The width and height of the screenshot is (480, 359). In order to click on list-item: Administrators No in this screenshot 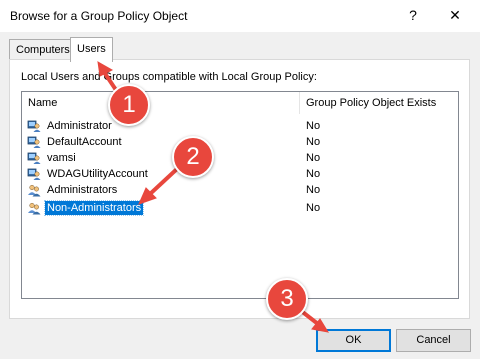, I will do `click(240, 190)`.